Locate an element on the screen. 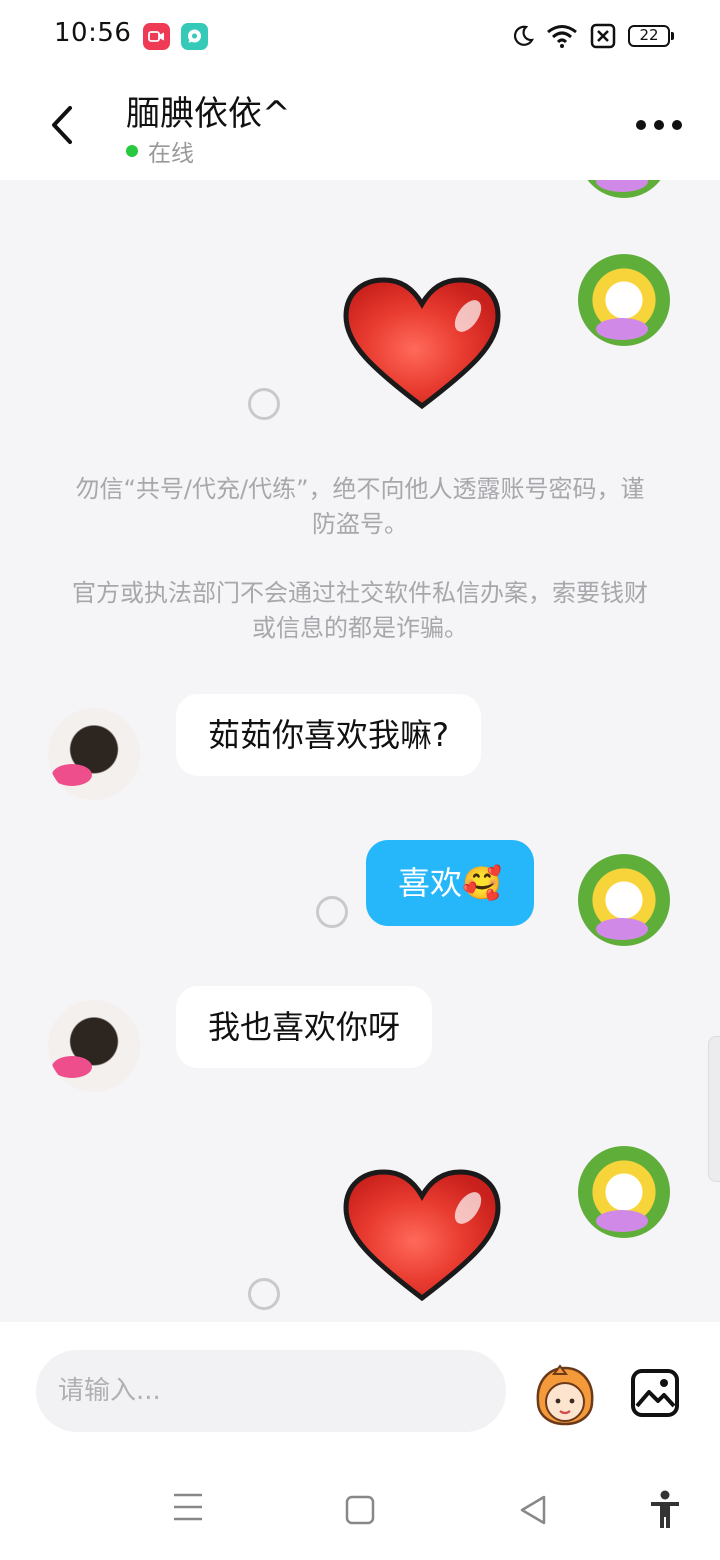 Image resolution: width=720 pixels, height=1560 pixels. screen-record-icon is located at coordinates (156, 36).